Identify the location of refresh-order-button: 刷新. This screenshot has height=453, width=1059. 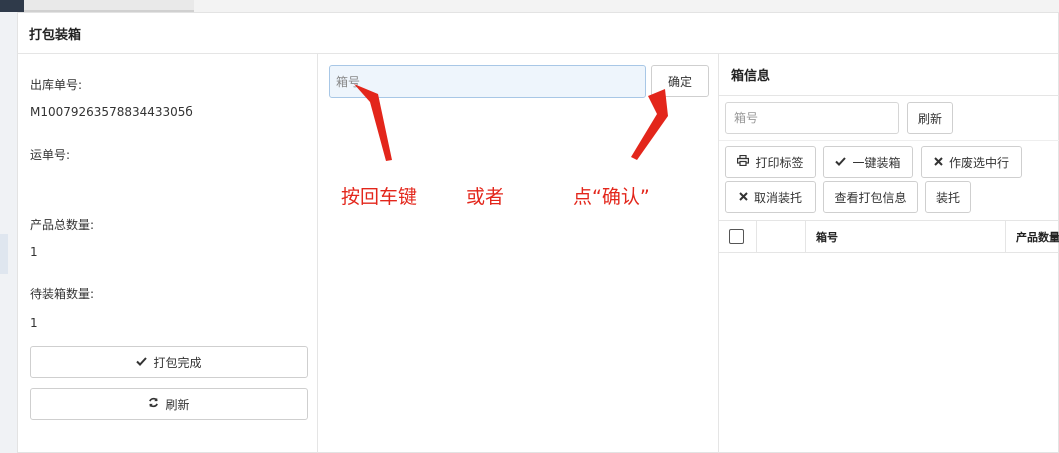
(169, 404).